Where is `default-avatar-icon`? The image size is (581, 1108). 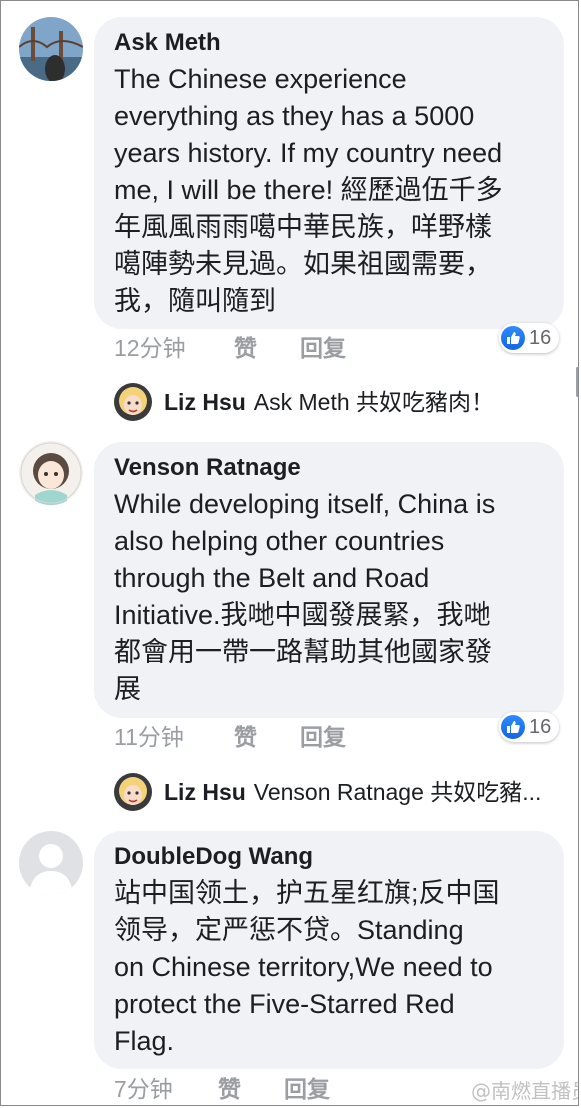
default-avatar-icon is located at coordinates (51, 863).